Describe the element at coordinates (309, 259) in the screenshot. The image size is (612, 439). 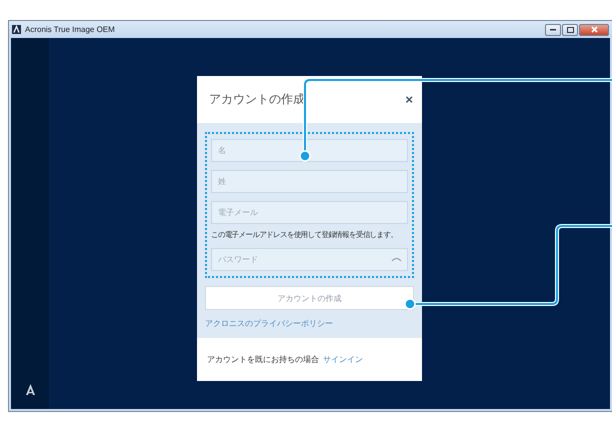
I see `password-field: パスワード` at that location.